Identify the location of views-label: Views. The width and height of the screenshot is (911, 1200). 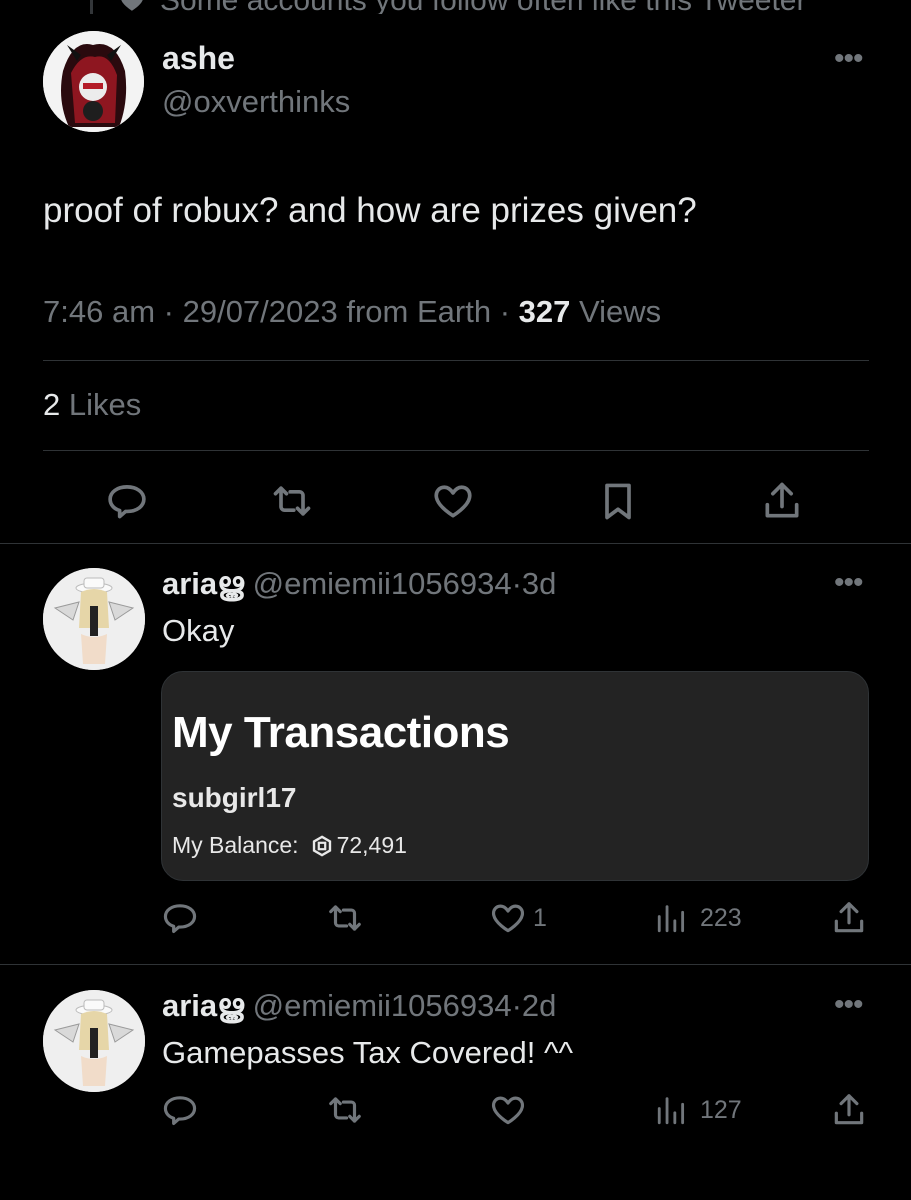
(620, 311).